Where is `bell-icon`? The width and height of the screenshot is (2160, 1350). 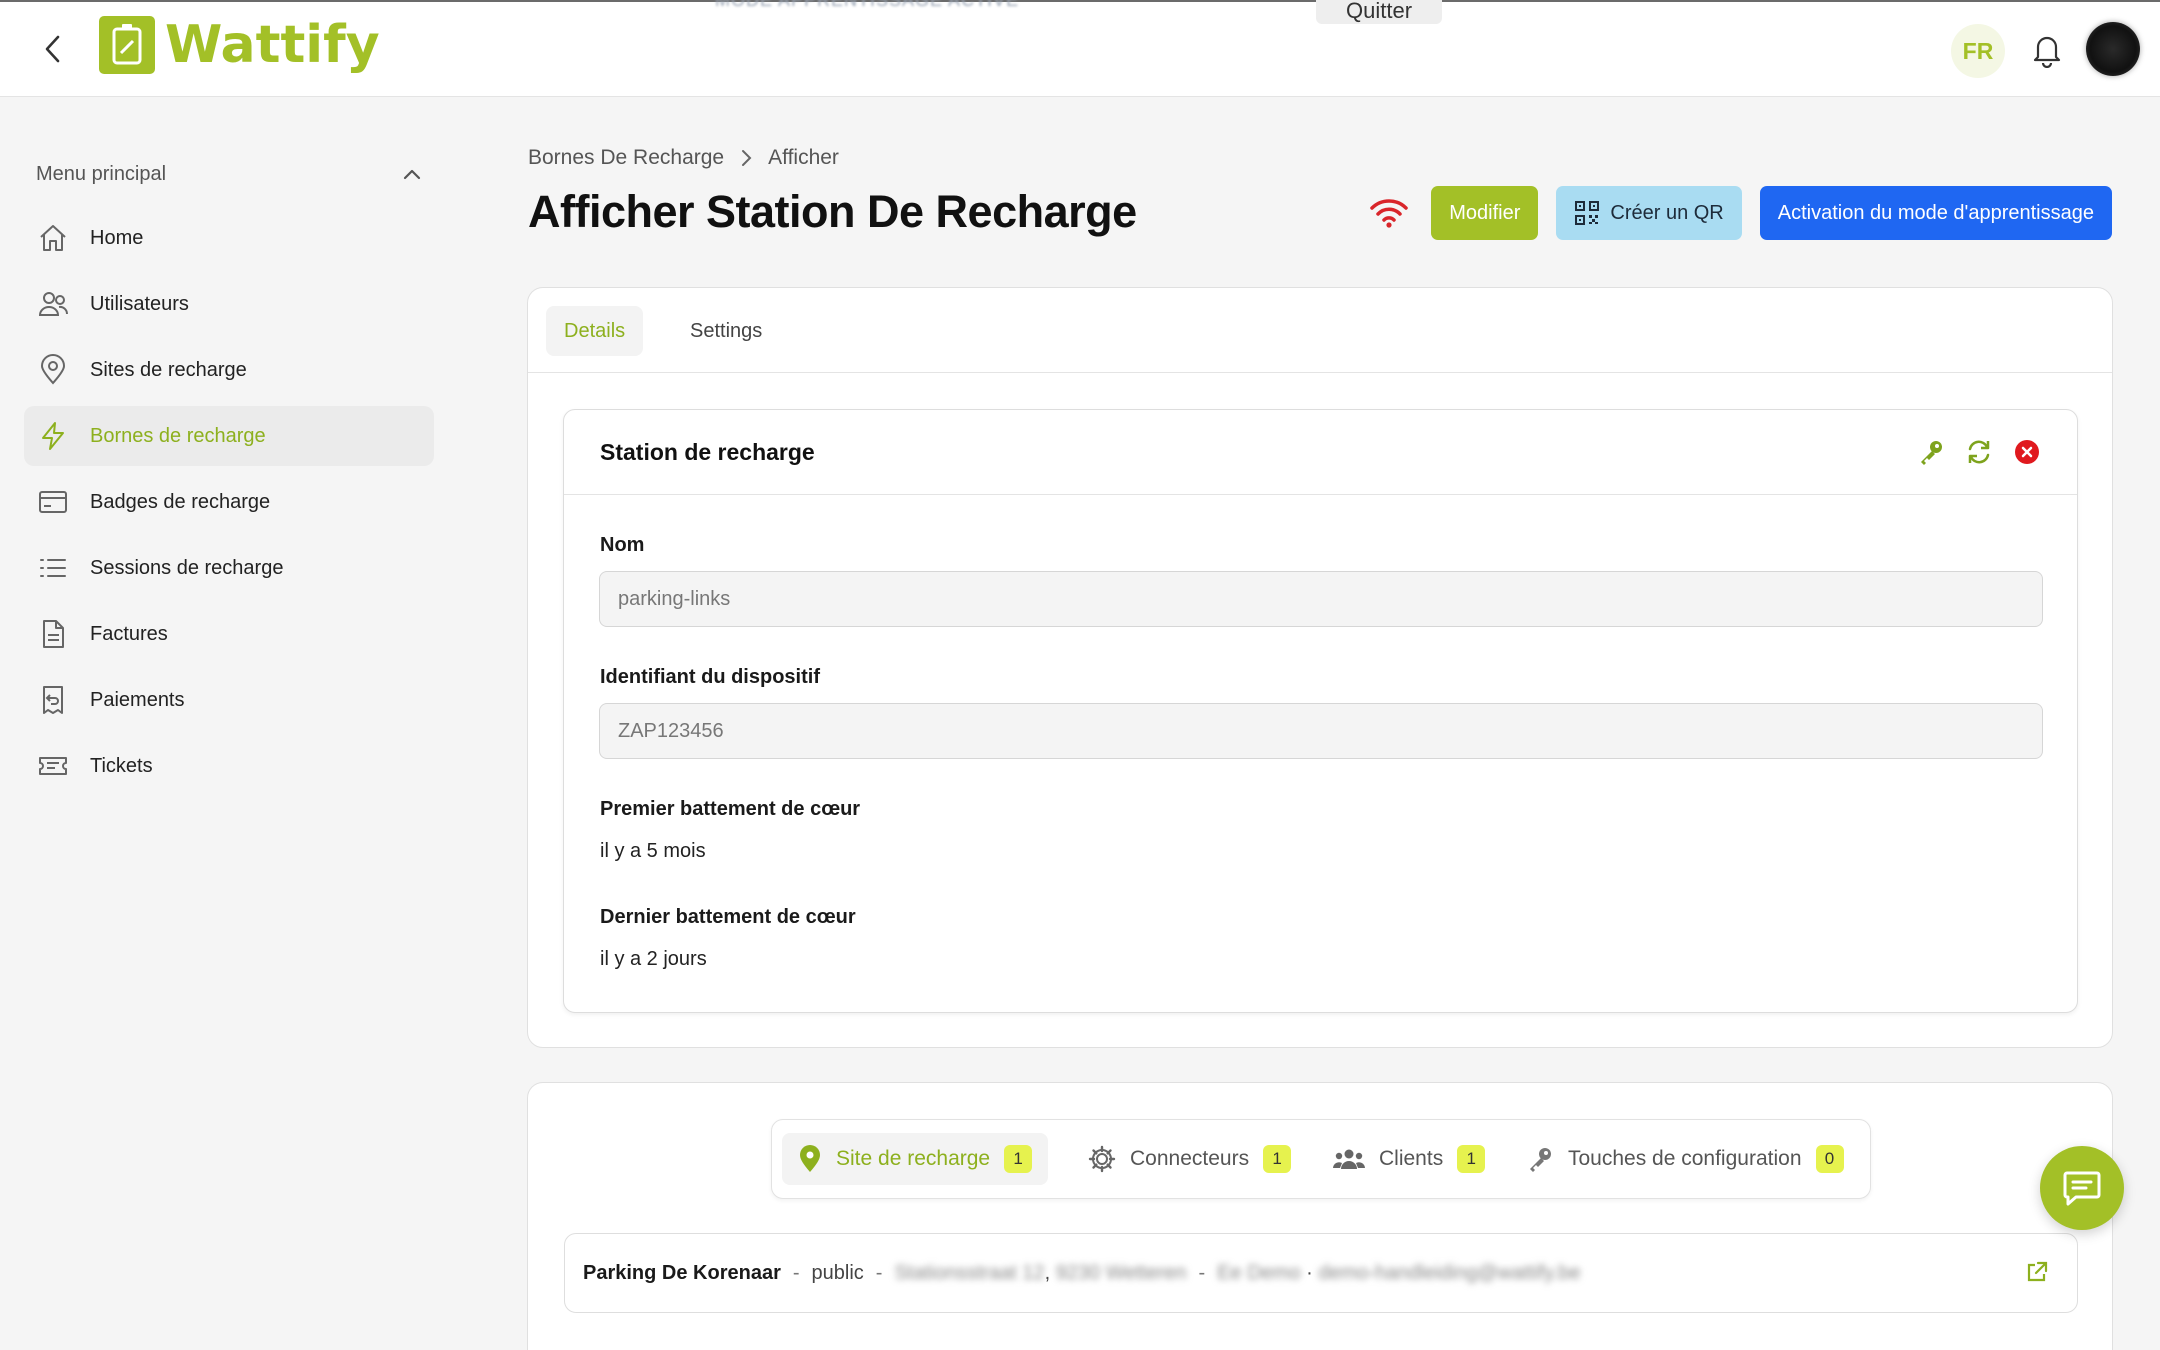 bell-icon is located at coordinates (2047, 50).